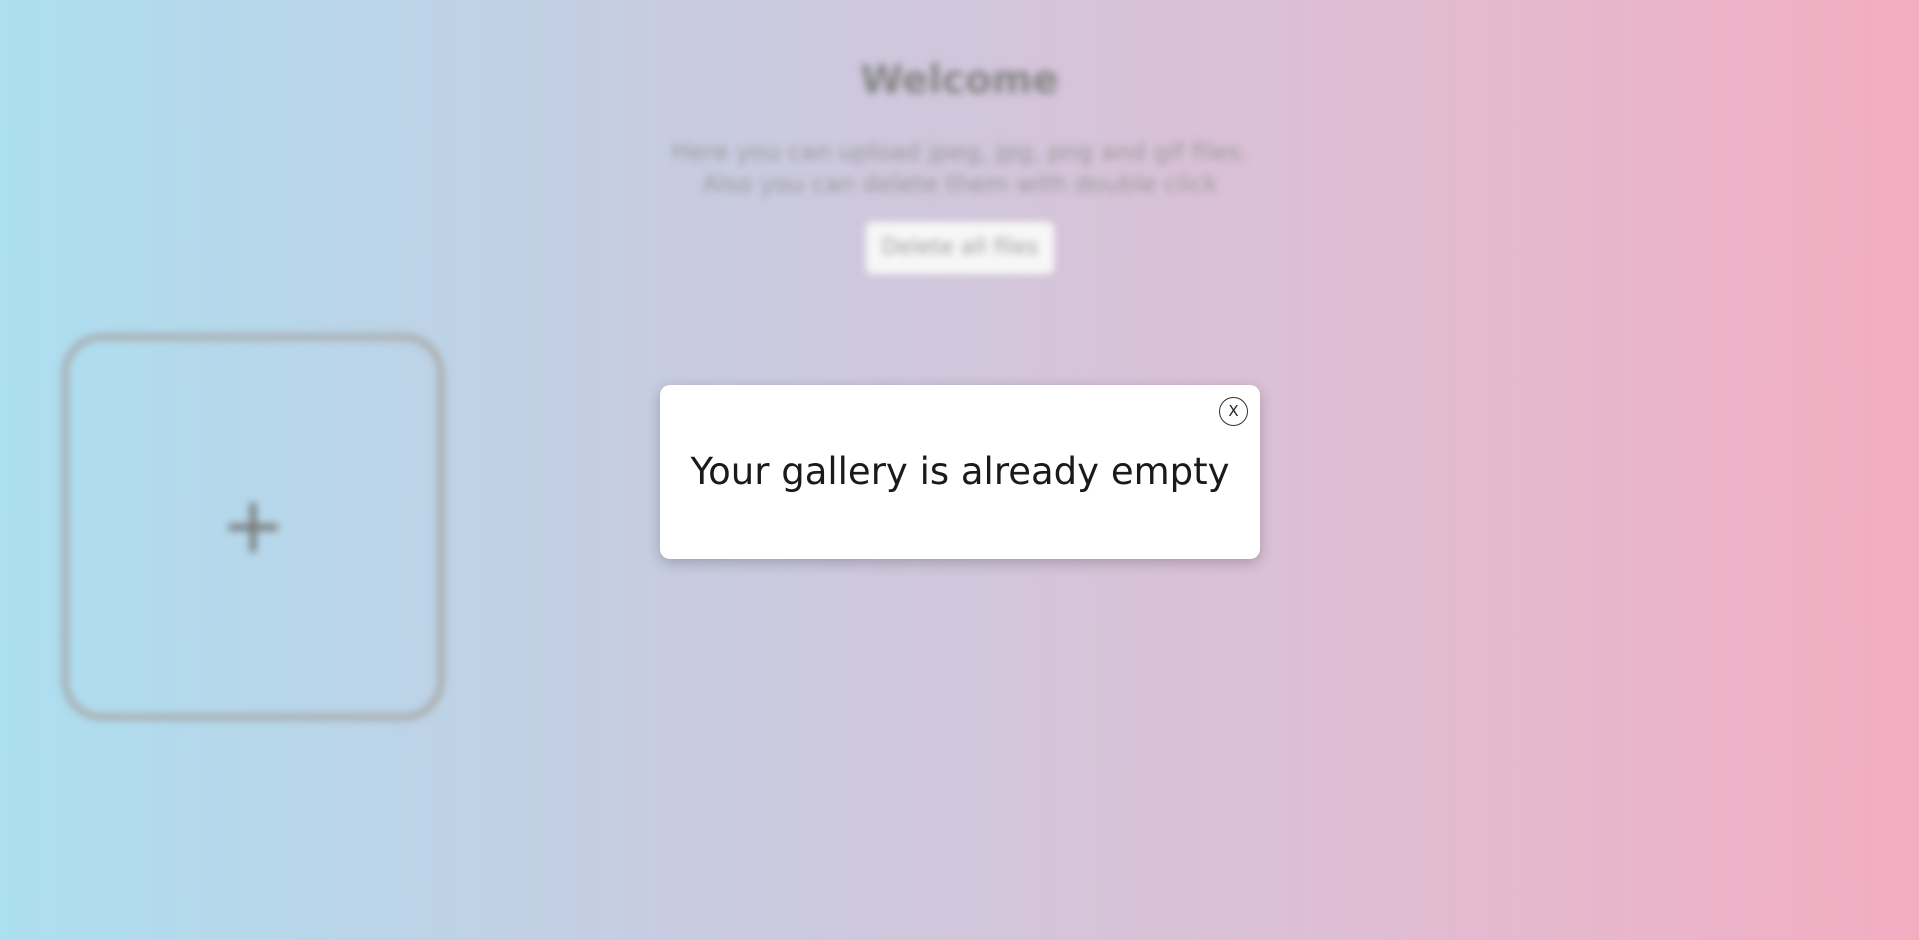 The width and height of the screenshot is (1919, 940). Describe the element at coordinates (959, 80) in the screenshot. I see `page-title: Welcome` at that location.